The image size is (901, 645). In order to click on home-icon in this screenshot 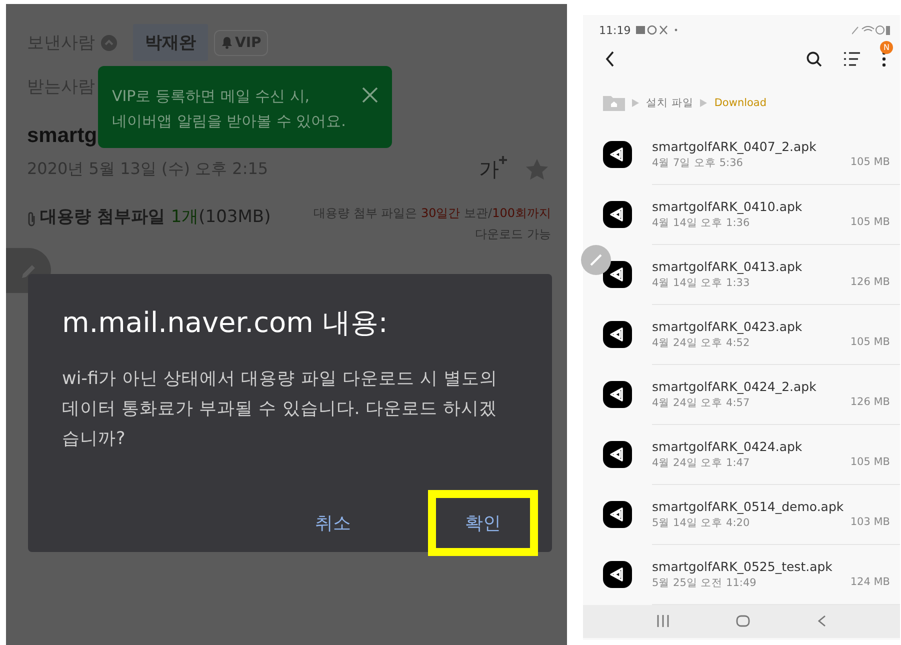, I will do `click(743, 621)`.